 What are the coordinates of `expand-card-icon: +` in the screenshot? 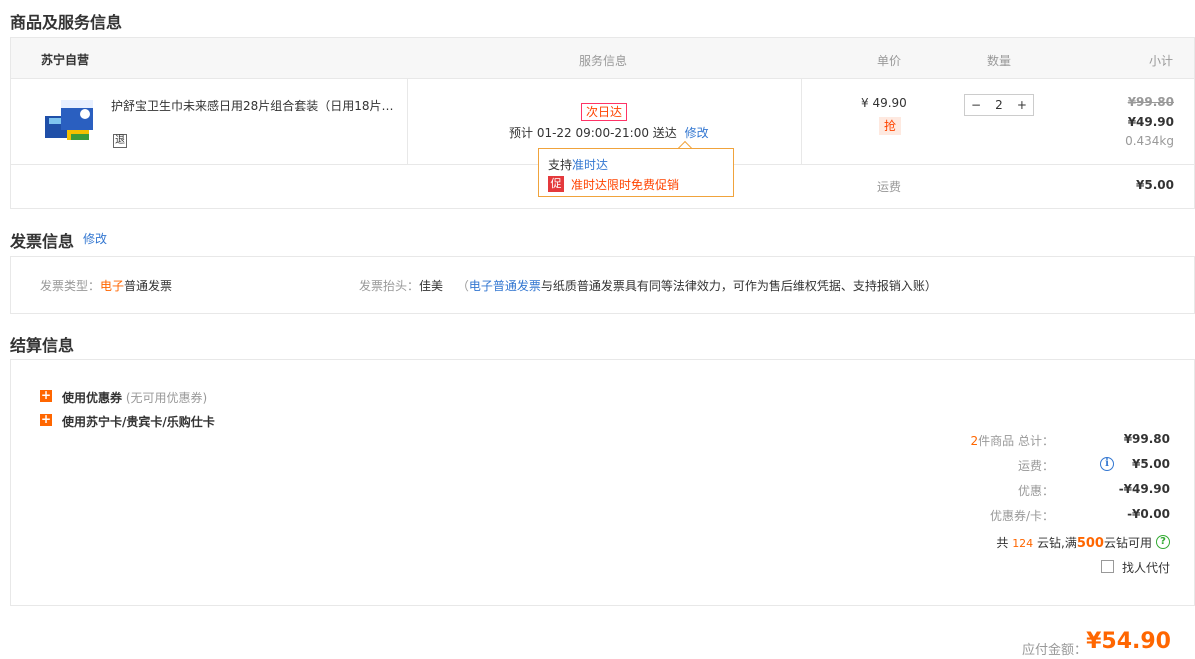 It's located at (46, 419).